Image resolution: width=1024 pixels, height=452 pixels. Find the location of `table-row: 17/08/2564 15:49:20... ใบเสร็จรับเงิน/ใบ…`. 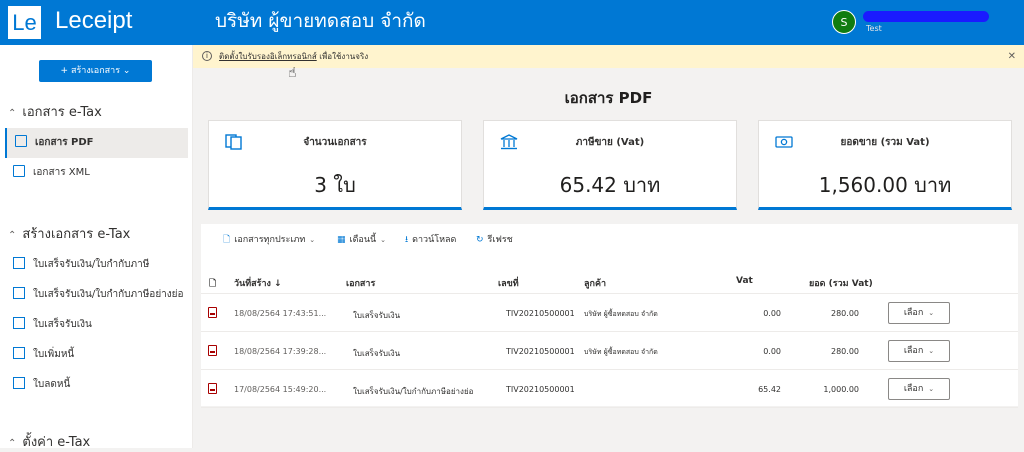

table-row: 17/08/2564 15:49:20... ใบเสร็จรับเงิน/ใบ… is located at coordinates (609, 389).